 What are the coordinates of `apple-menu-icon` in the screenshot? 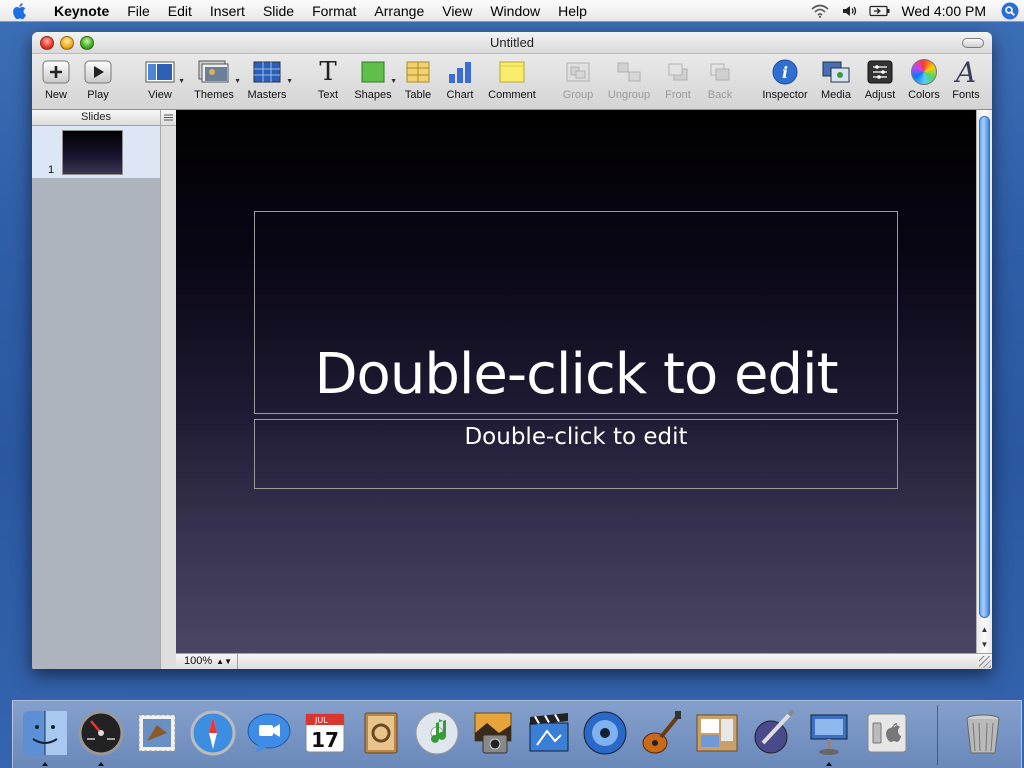 It's located at (20, 11).